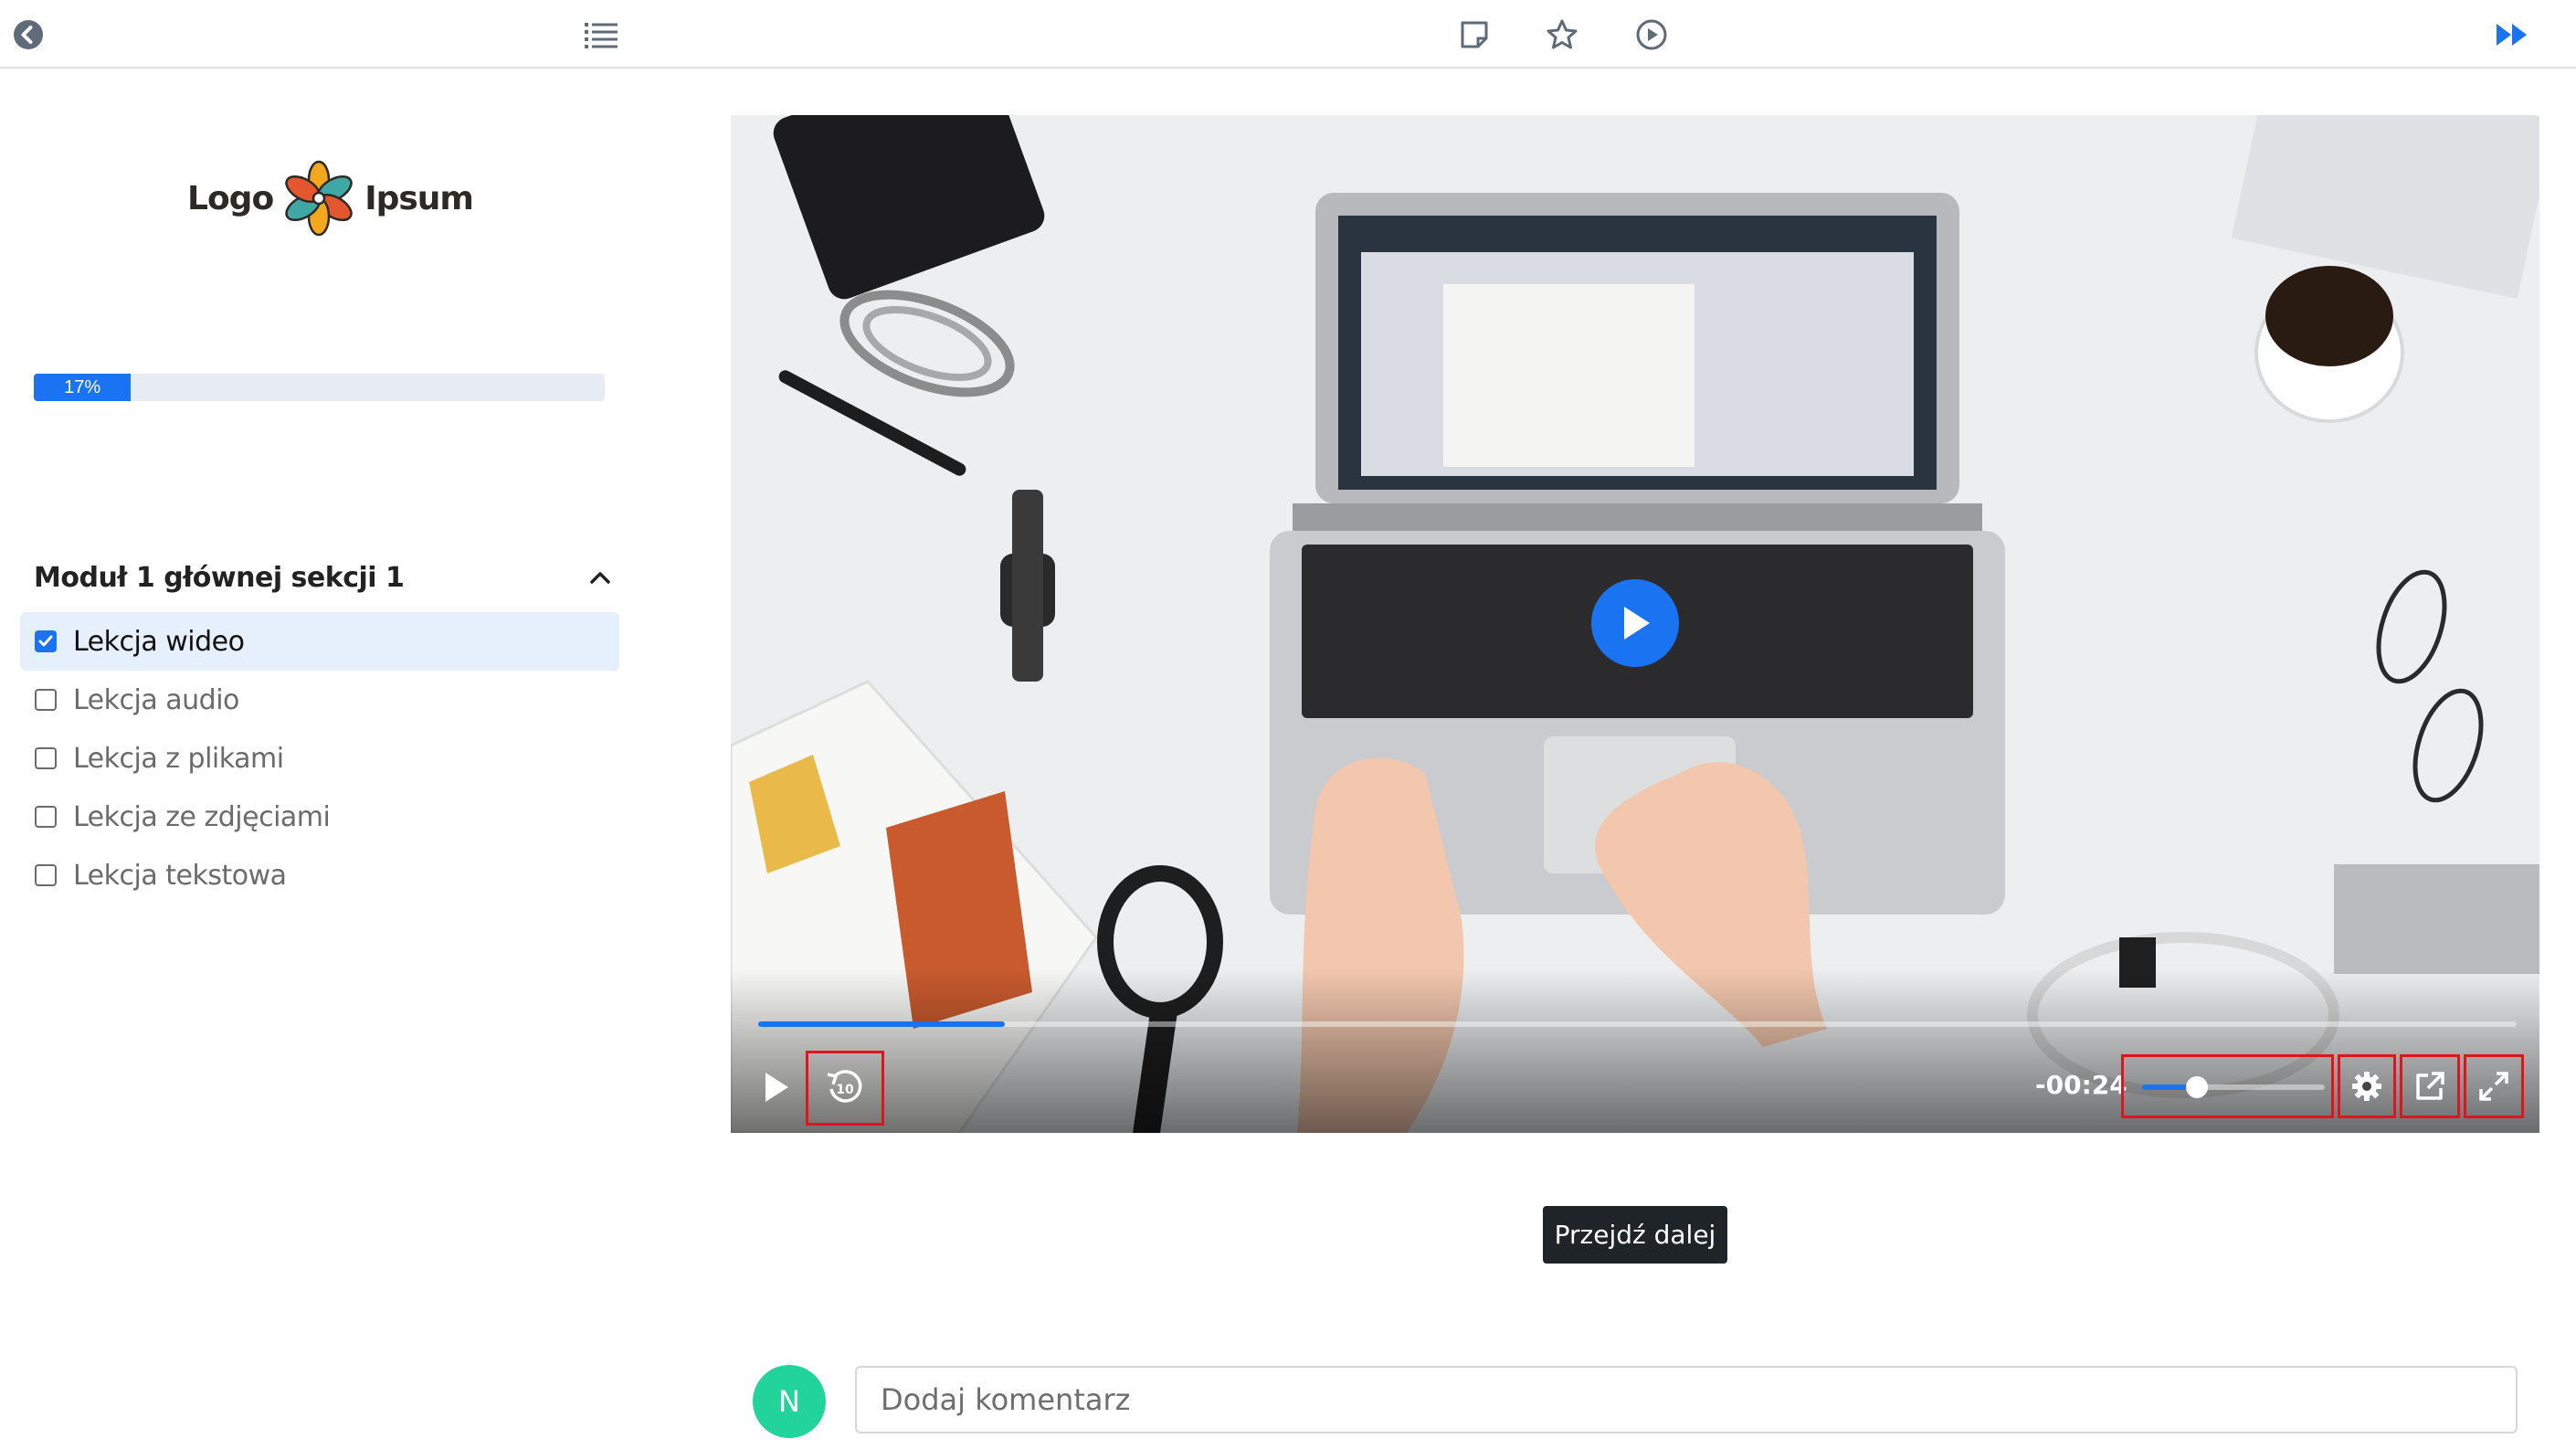 The width and height of the screenshot is (2576, 1449). I want to click on fullscreen-icon, so click(2494, 1086).